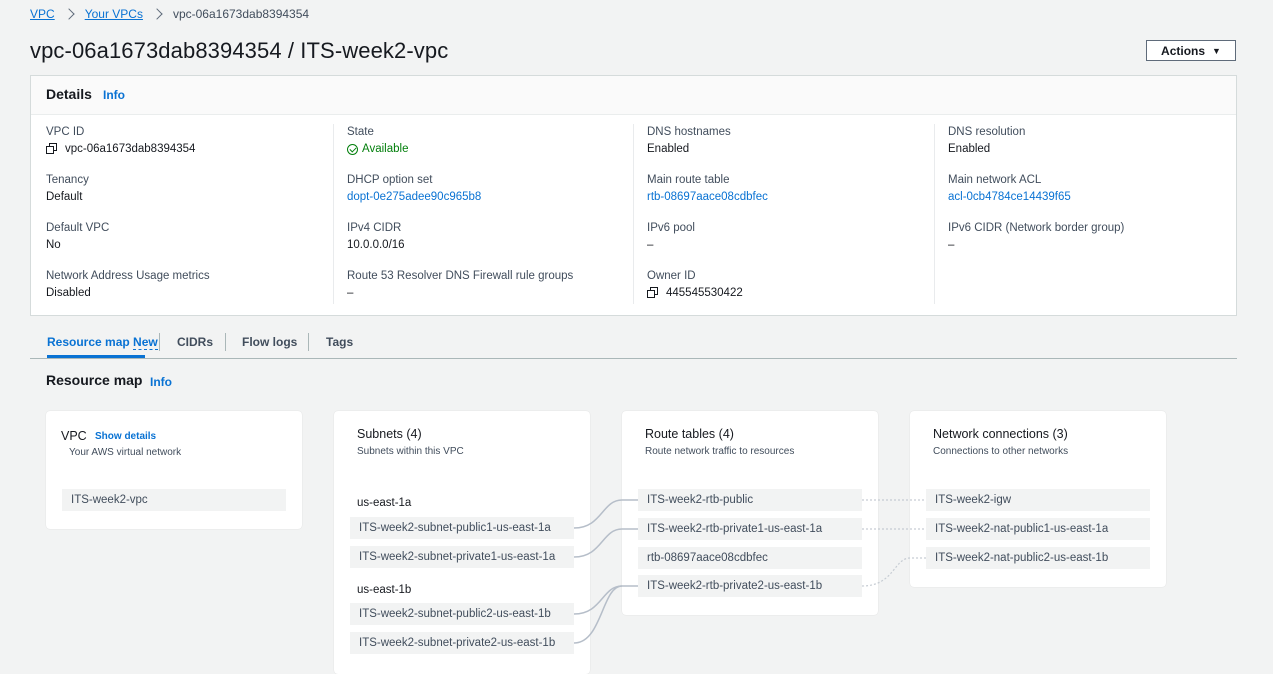  Describe the element at coordinates (1000, 434) in the screenshot. I see `network-connections-card-title: Network connections (3)` at that location.